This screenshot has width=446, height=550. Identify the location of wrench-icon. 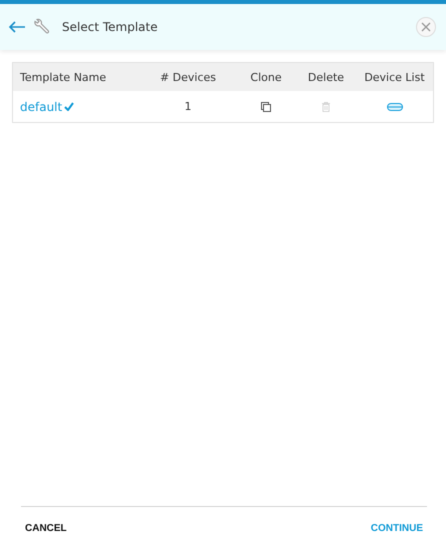
(41, 27).